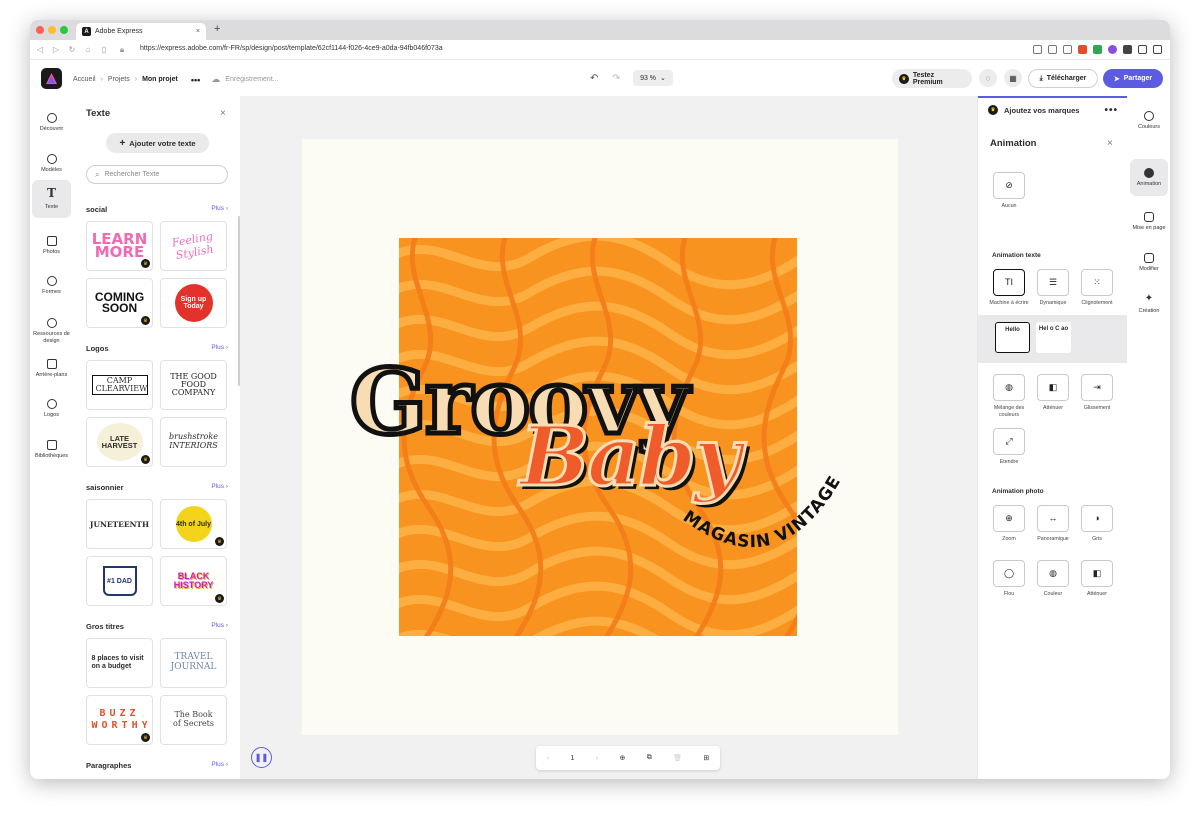  Describe the element at coordinates (1037, 49) in the screenshot. I see `translate-icon` at that location.